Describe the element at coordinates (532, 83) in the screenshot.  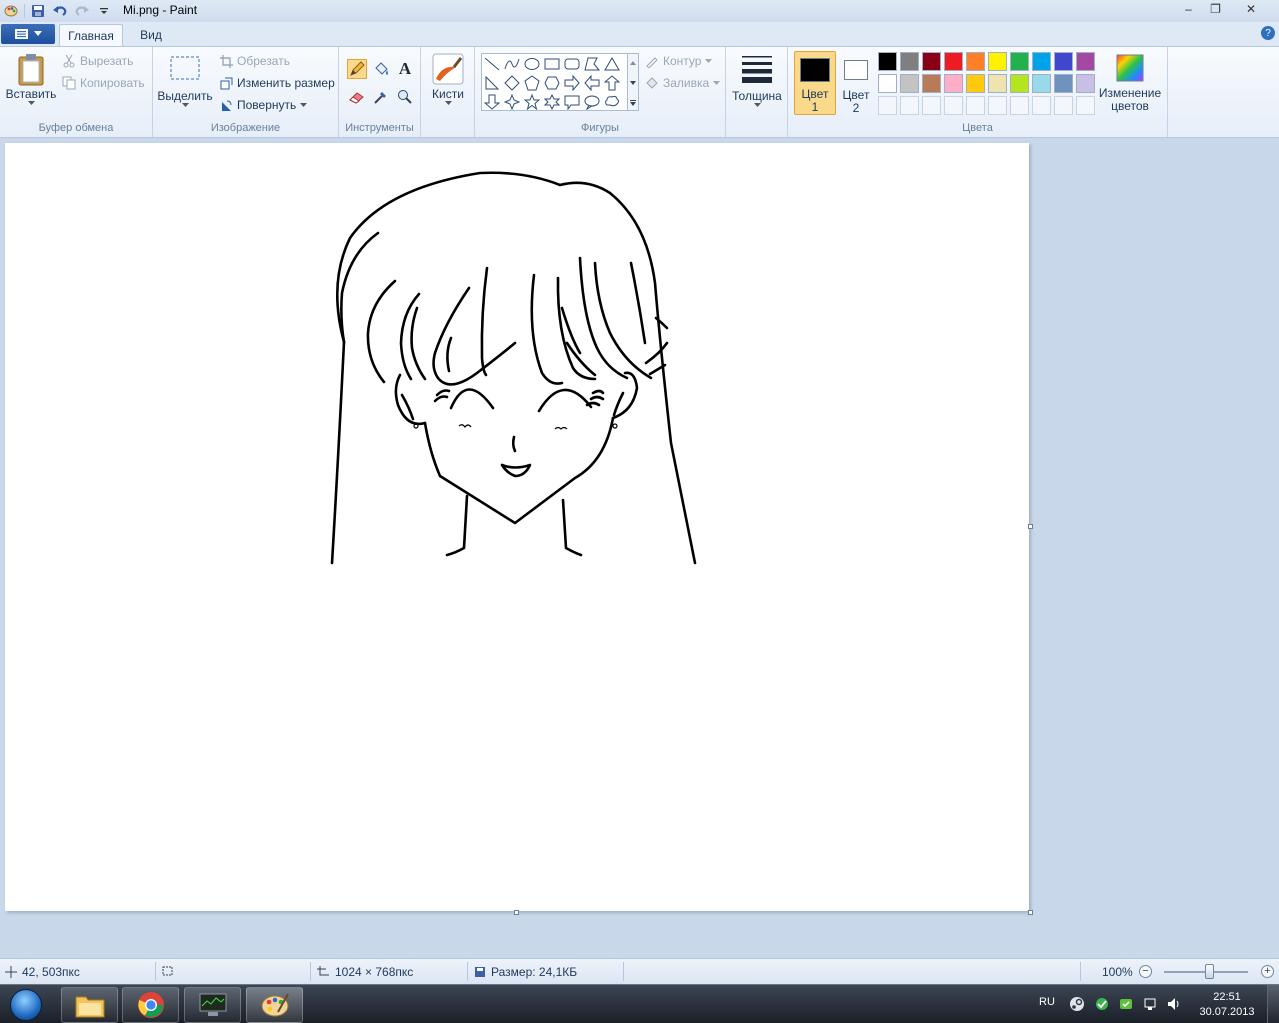
I see `pentagon-shape` at that location.